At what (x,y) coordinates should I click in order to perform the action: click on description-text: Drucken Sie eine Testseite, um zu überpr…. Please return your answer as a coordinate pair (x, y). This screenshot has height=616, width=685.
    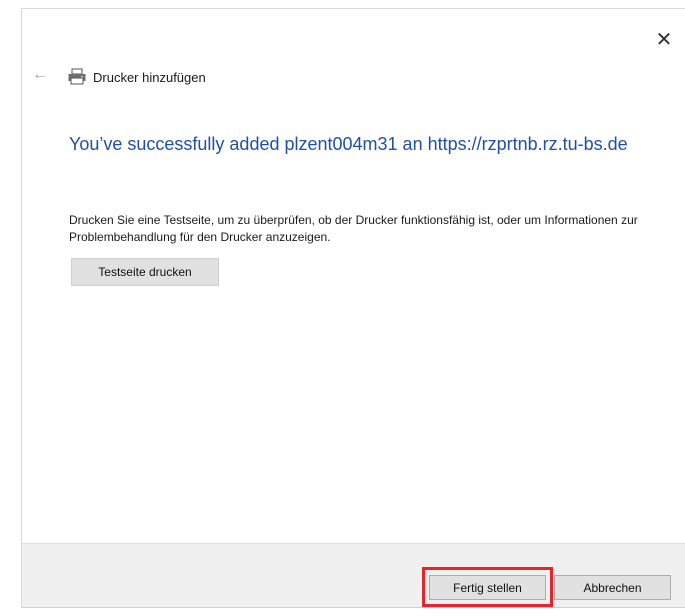
    Looking at the image, I should click on (353, 228).